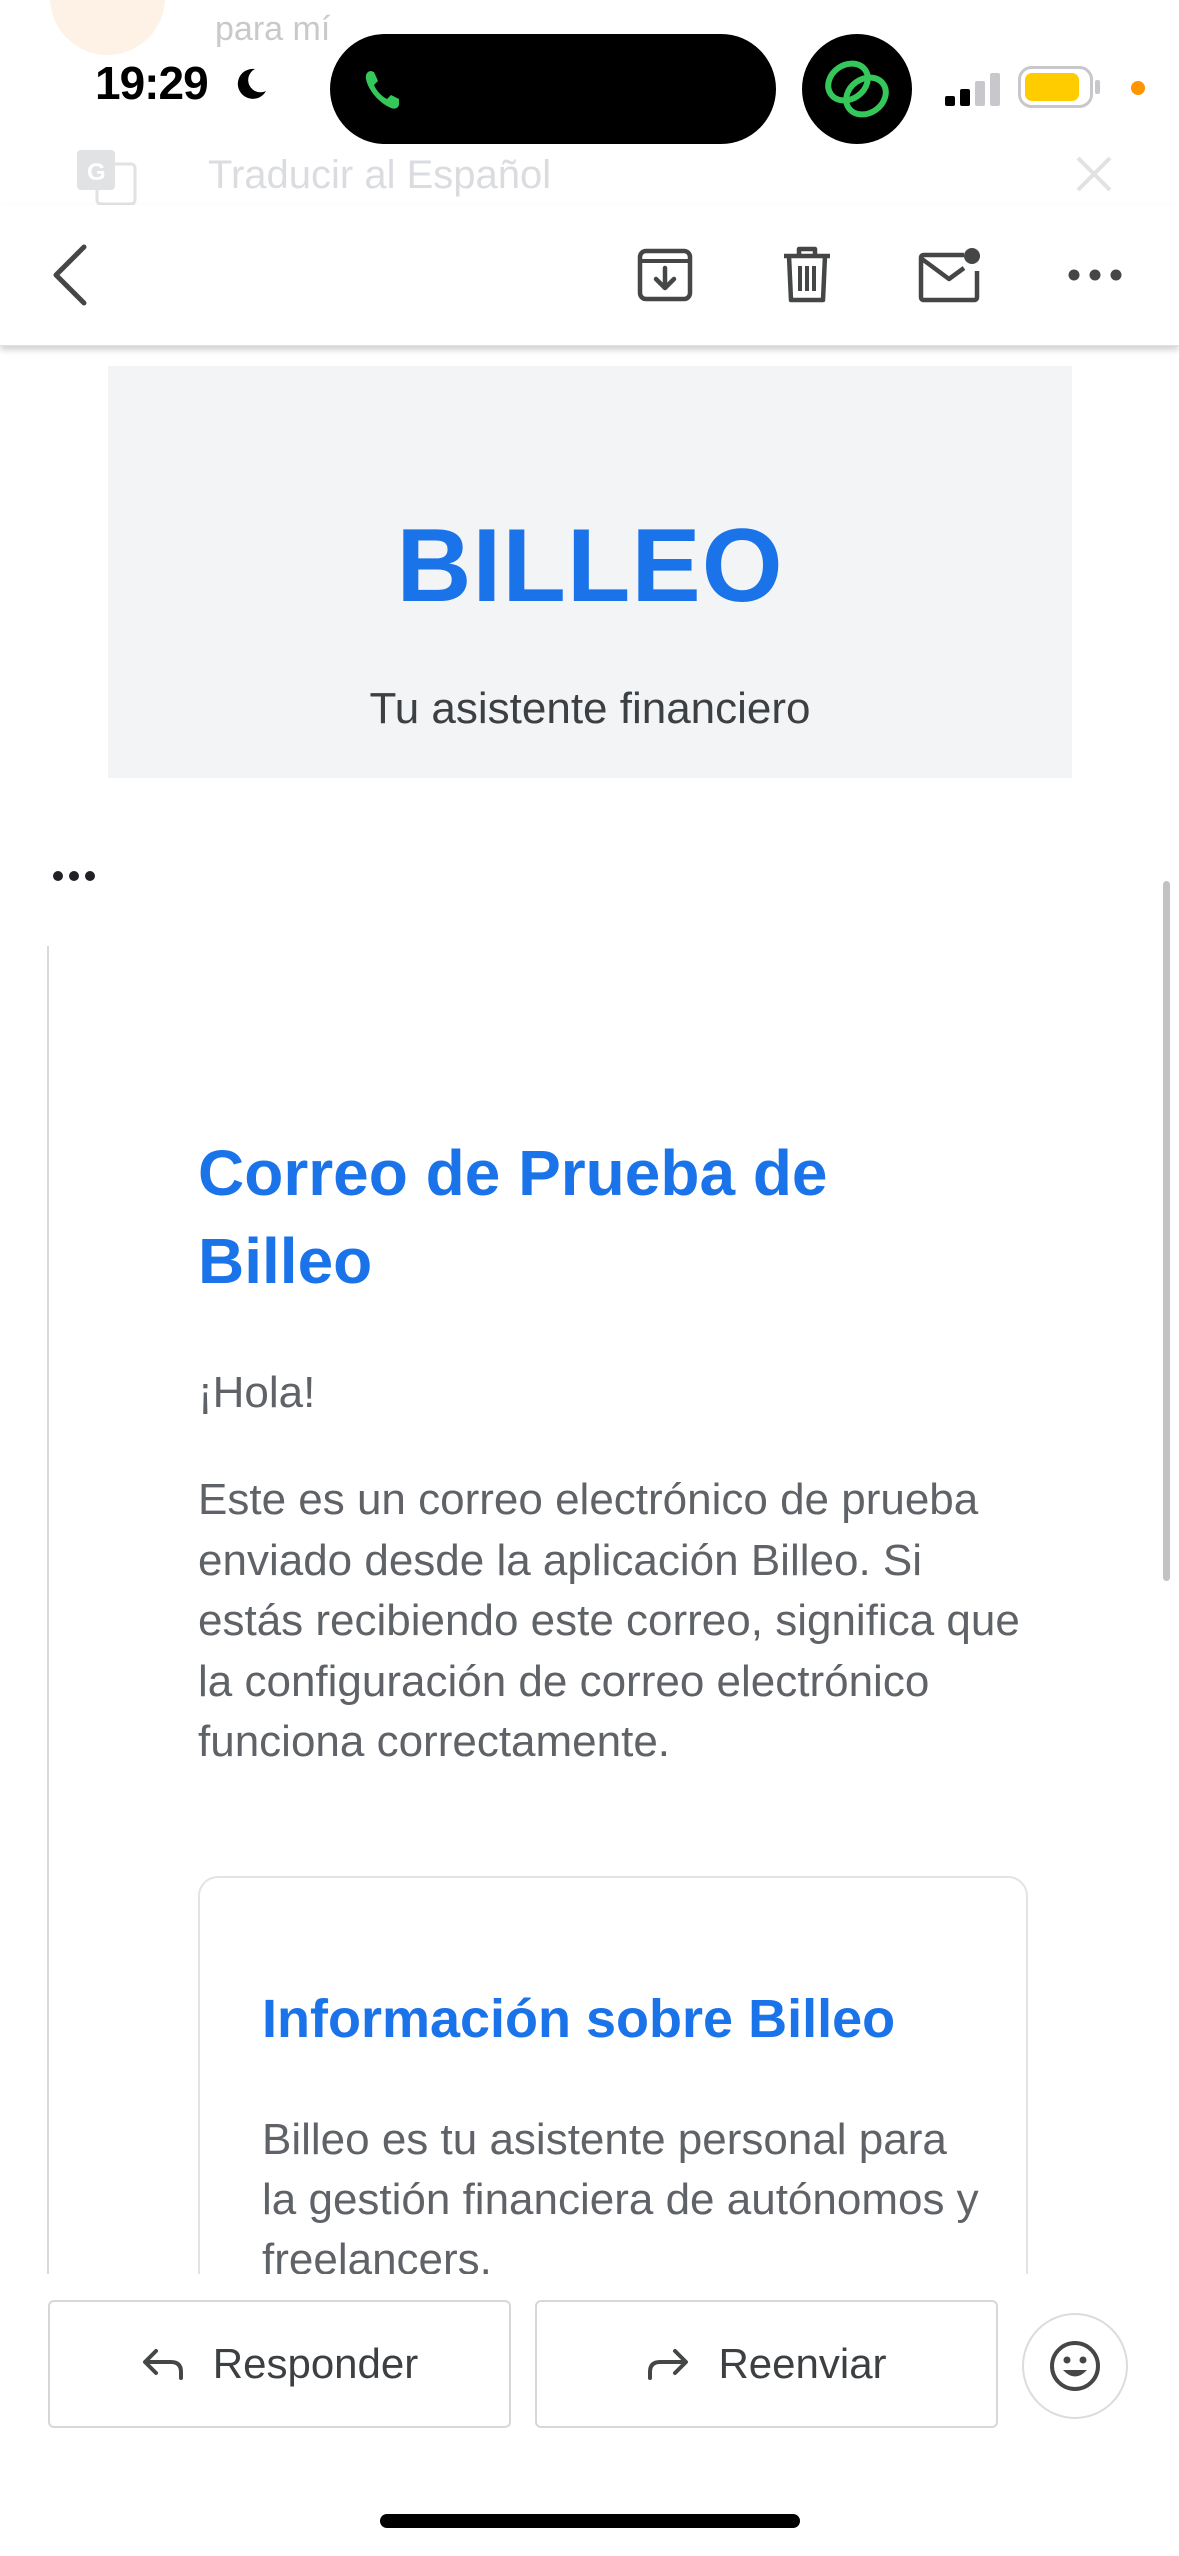 The width and height of the screenshot is (1179, 2556). I want to click on close-icon, so click(1094, 174).